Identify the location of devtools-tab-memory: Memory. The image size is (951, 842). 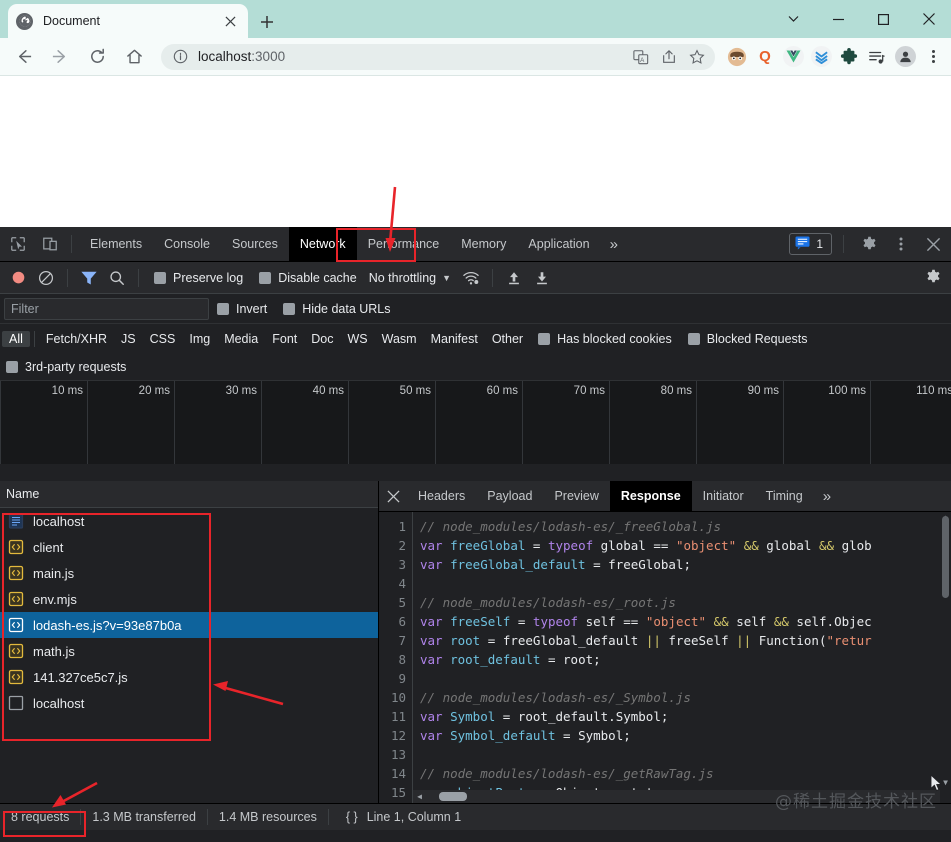
(483, 244).